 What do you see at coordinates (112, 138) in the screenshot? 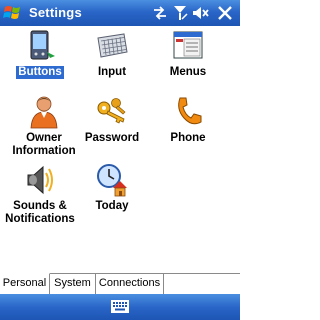
I see `tile-password-label: Password` at bounding box center [112, 138].